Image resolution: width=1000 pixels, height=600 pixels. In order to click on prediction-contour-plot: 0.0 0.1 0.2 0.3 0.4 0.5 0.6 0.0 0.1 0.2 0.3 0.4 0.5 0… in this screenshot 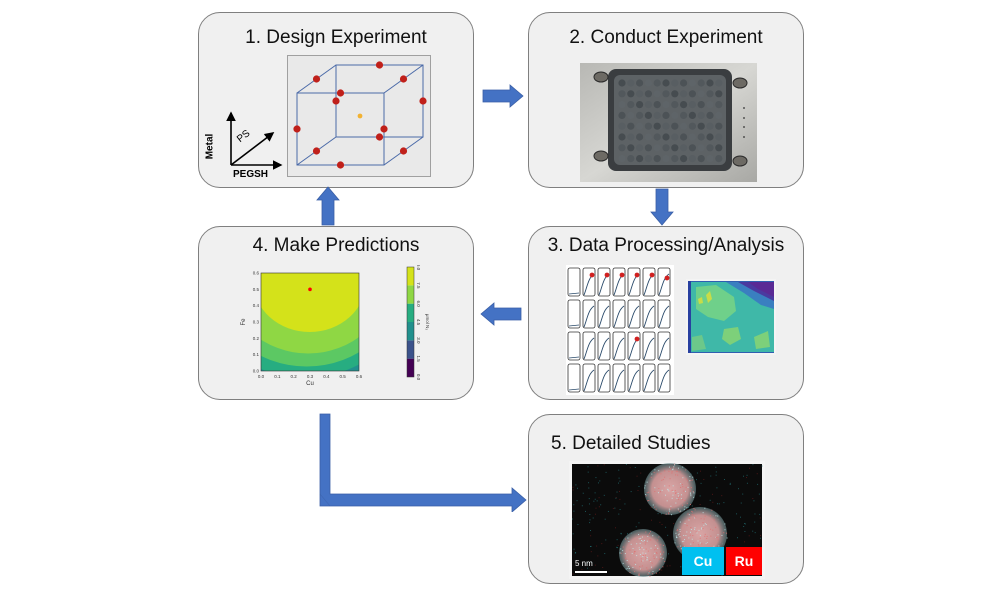, I will do `click(344, 330)`.